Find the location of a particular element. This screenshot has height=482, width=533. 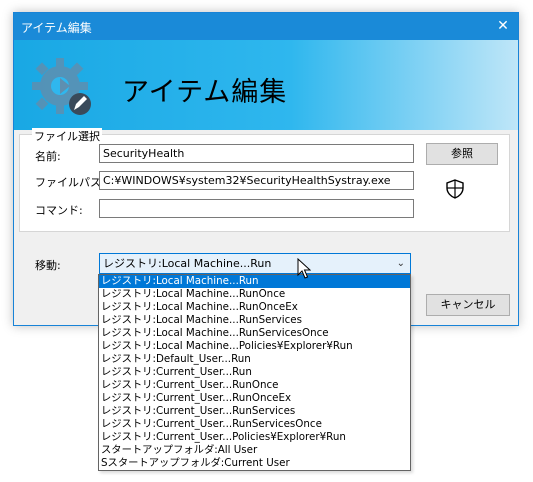

dropdown-option: レジストリ:Current_User...Run is located at coordinates (254, 372).